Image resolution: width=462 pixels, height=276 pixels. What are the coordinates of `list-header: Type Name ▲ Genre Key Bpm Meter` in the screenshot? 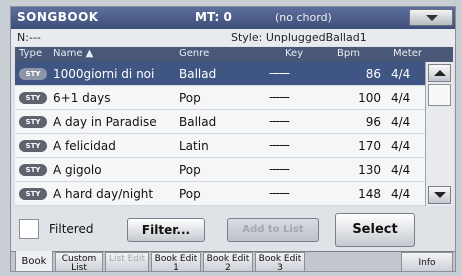 It's located at (234, 54).